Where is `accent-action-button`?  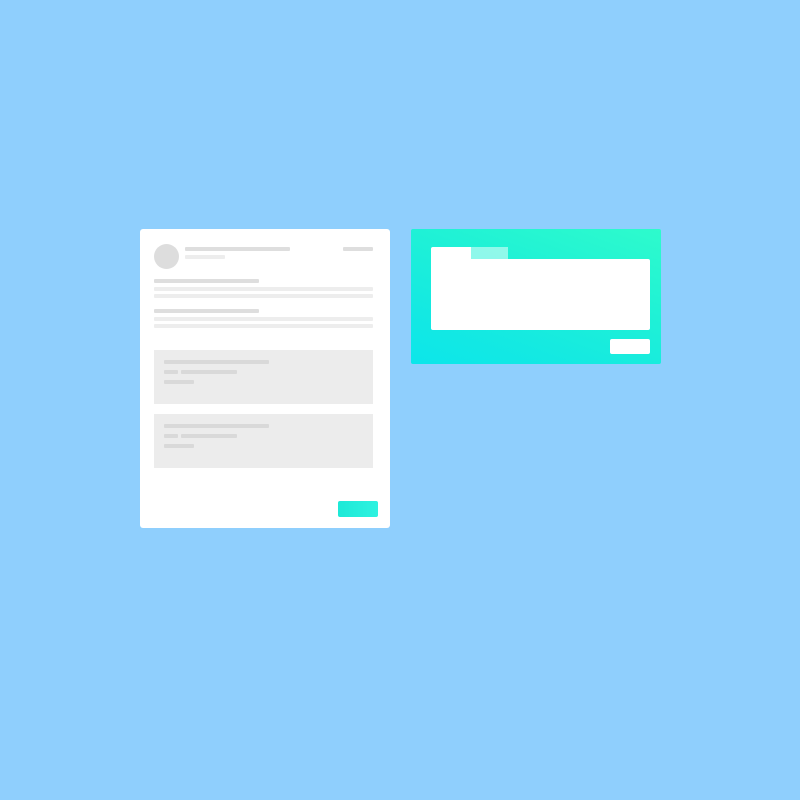
accent-action-button is located at coordinates (358, 509).